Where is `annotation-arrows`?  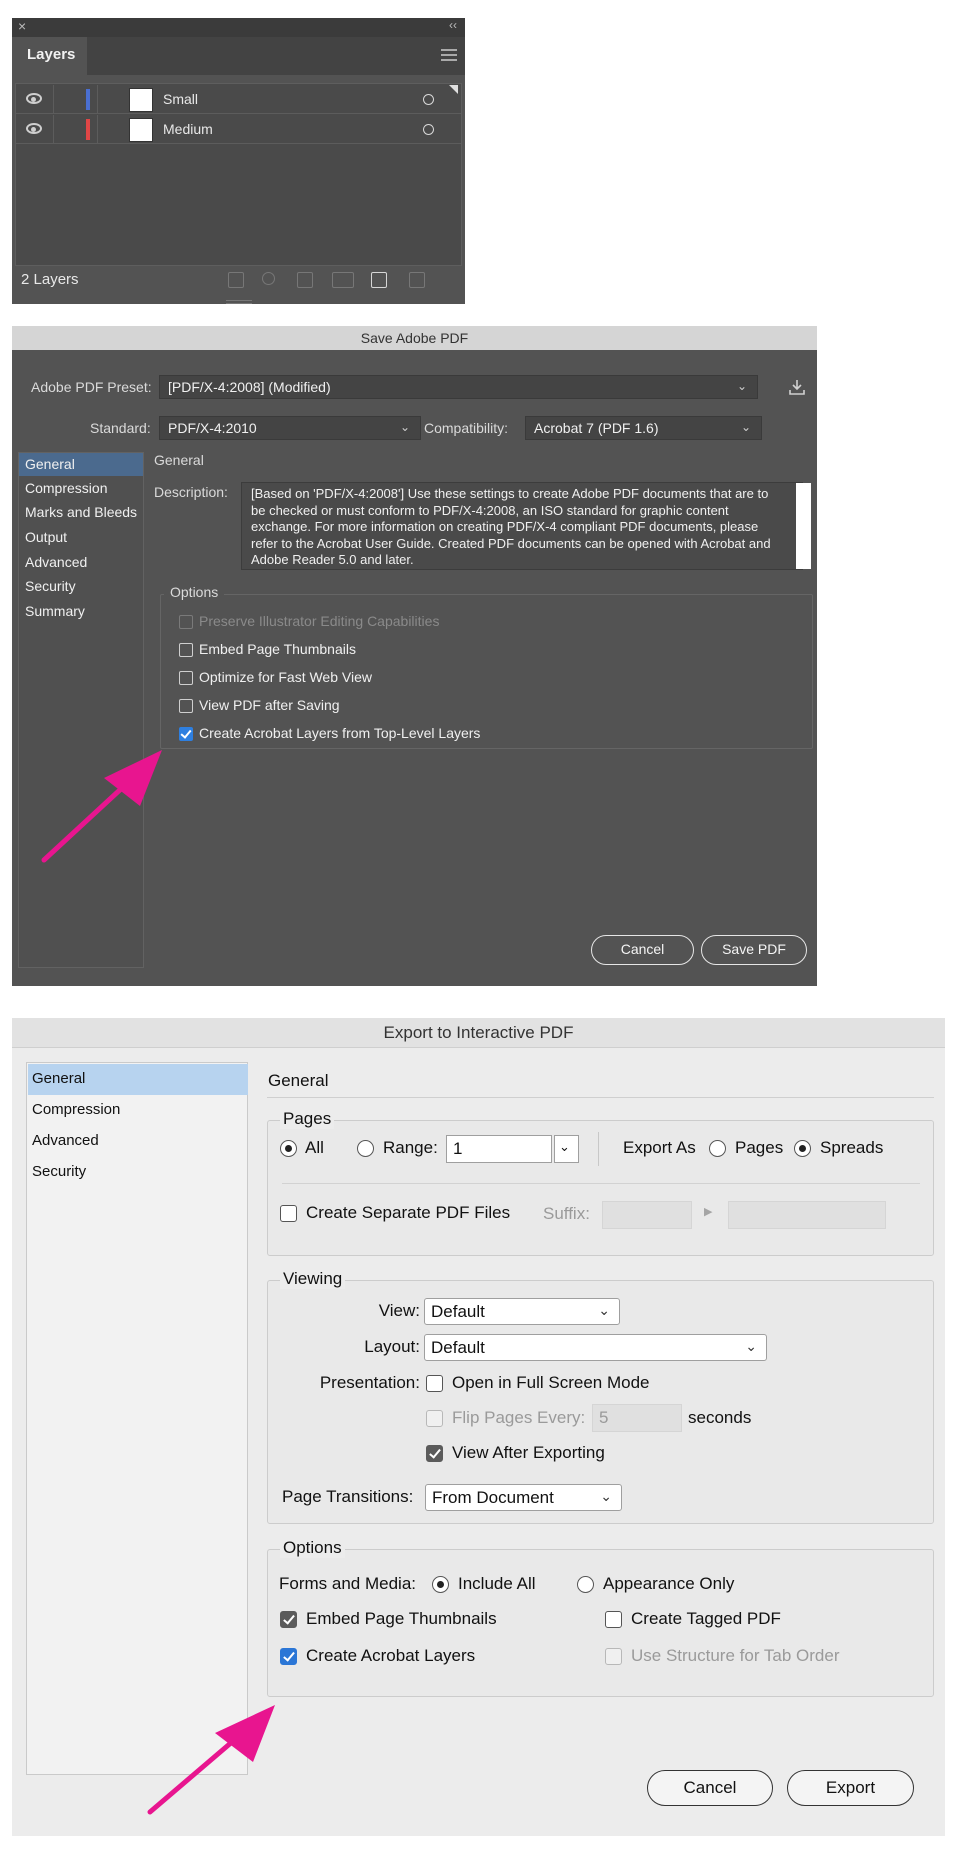 annotation-arrows is located at coordinates (158, 1282).